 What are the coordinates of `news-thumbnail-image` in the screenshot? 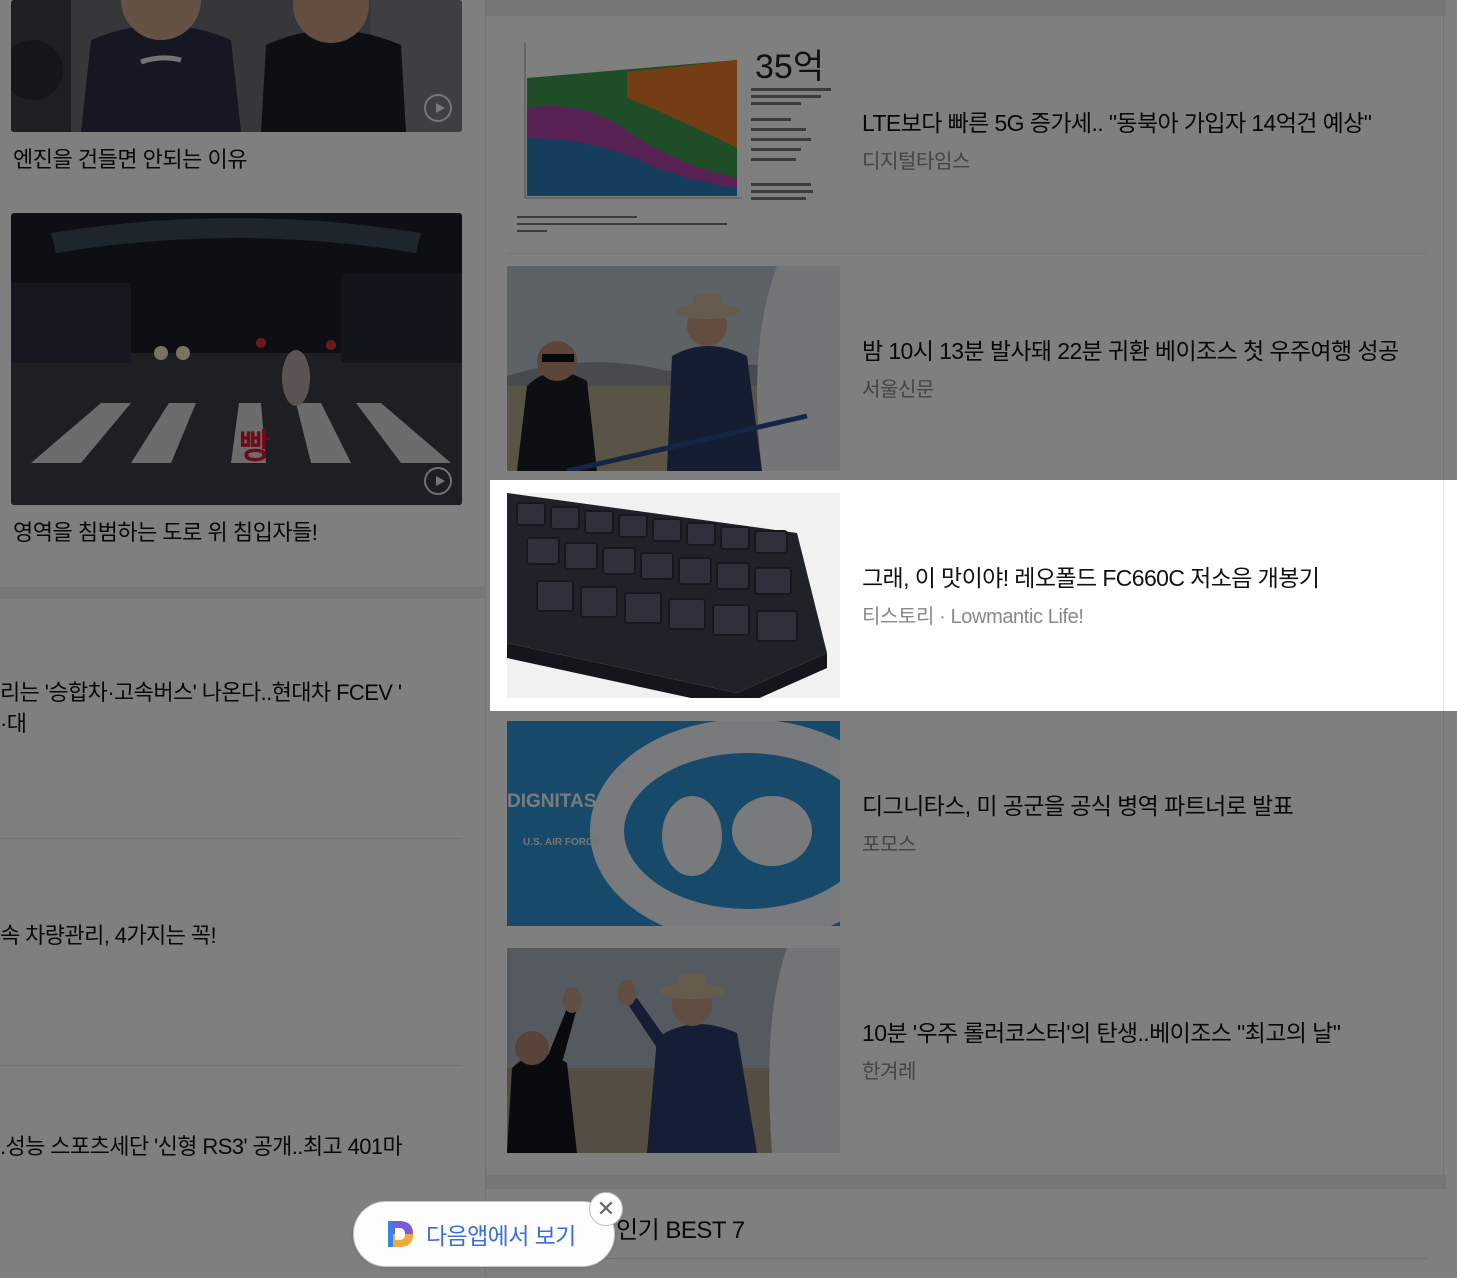 It's located at (673, 595).